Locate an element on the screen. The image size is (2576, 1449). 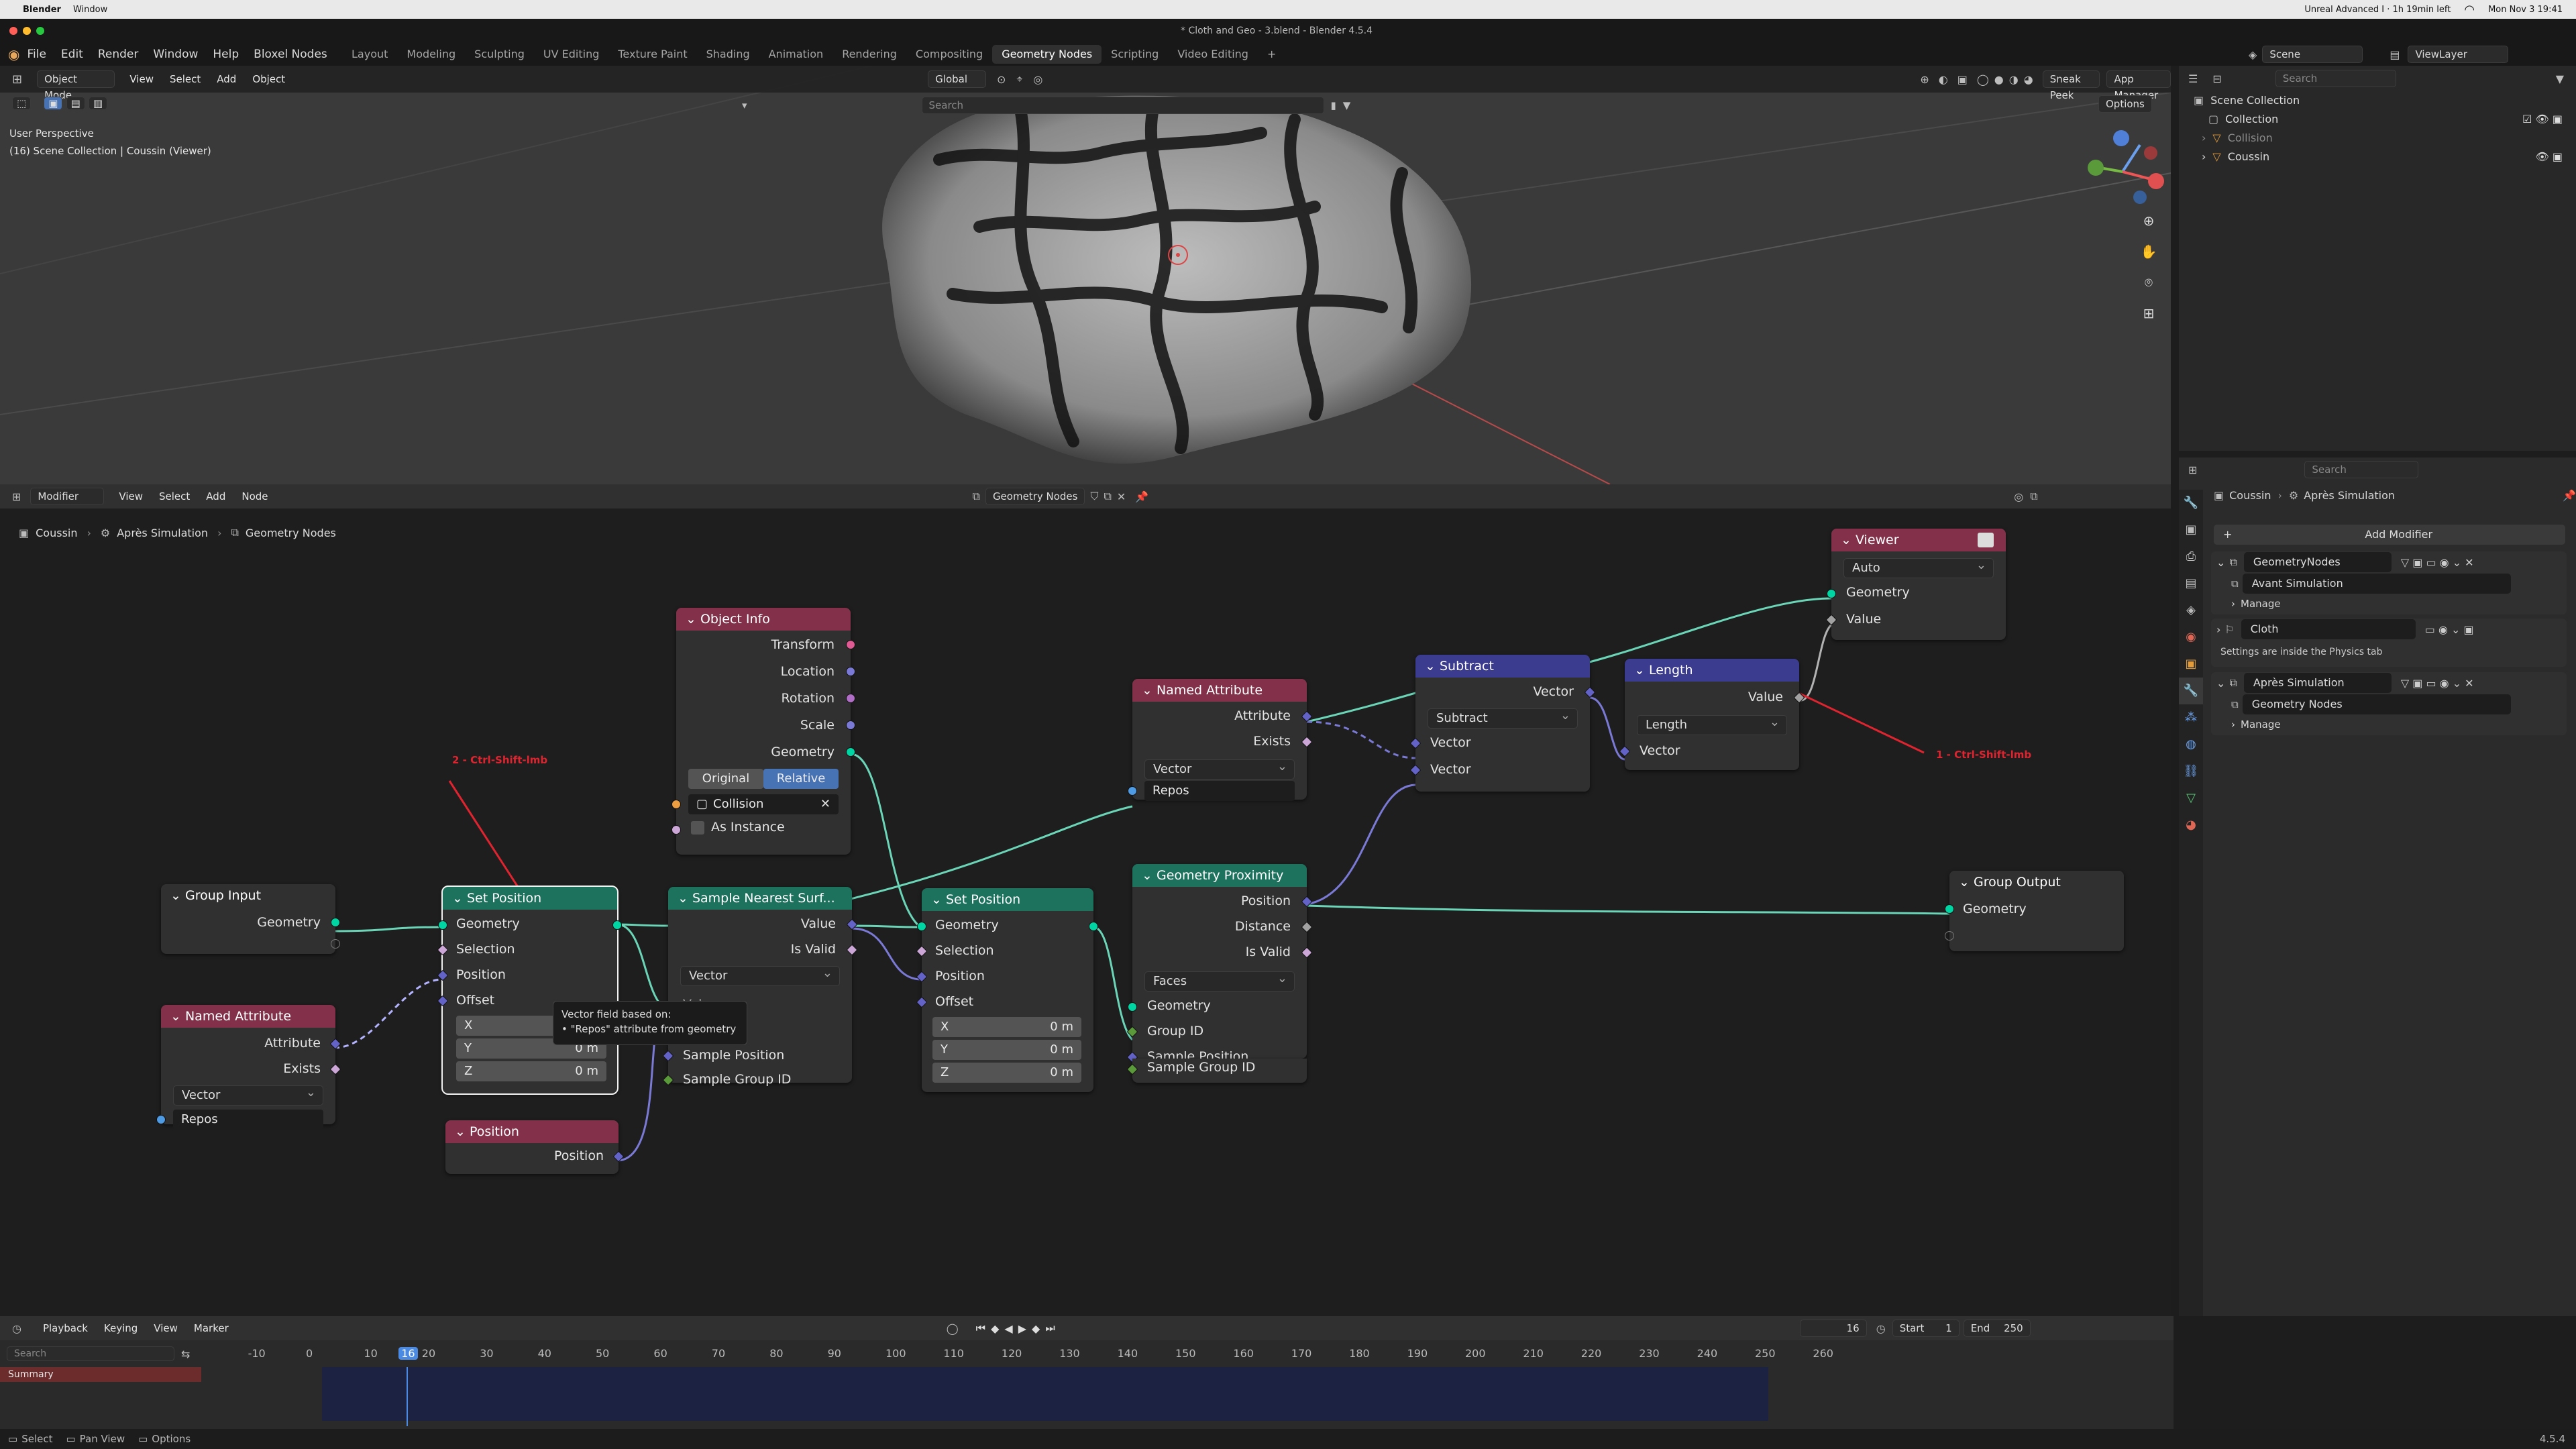
menu-help: Help is located at coordinates (225, 54).